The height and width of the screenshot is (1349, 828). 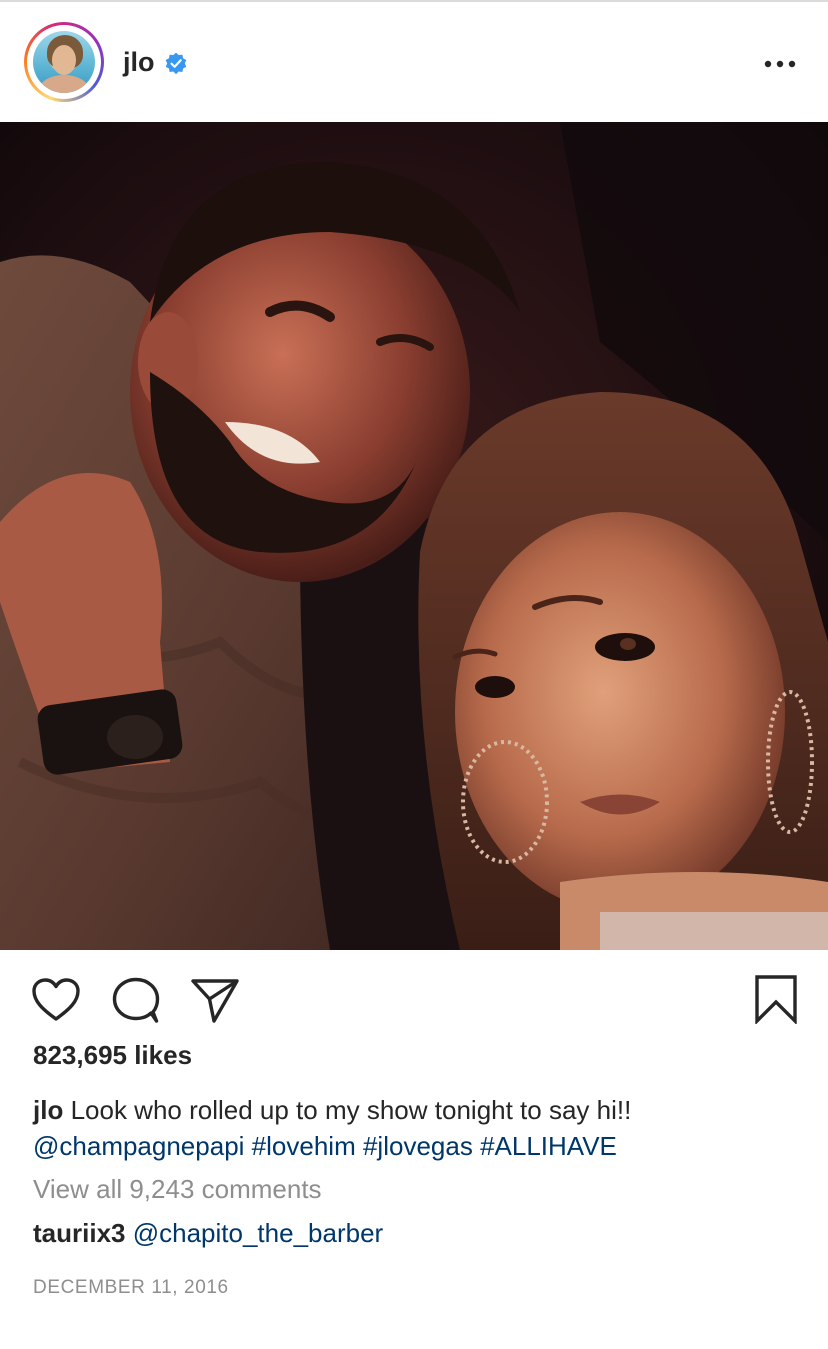 I want to click on caption-author-link: jlo, so click(x=48, y=1110).